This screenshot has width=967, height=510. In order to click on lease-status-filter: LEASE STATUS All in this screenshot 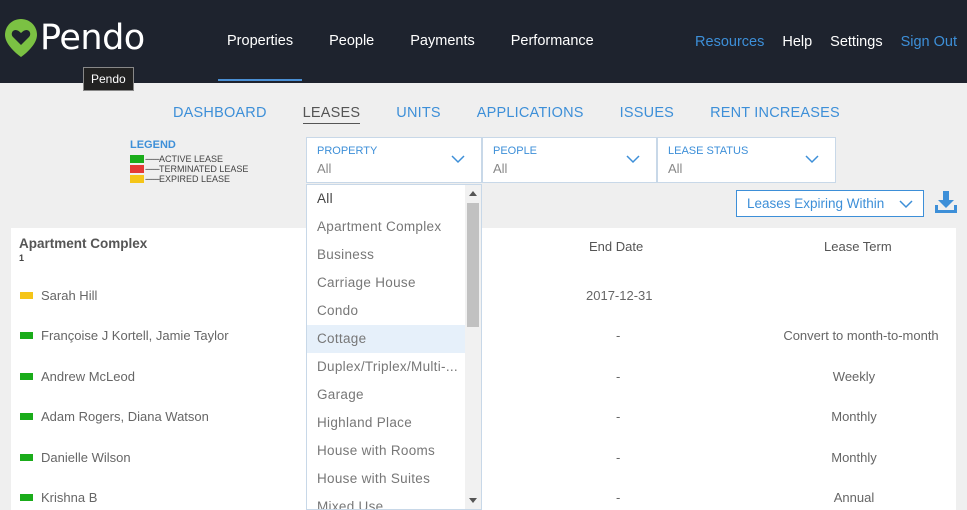, I will do `click(746, 160)`.